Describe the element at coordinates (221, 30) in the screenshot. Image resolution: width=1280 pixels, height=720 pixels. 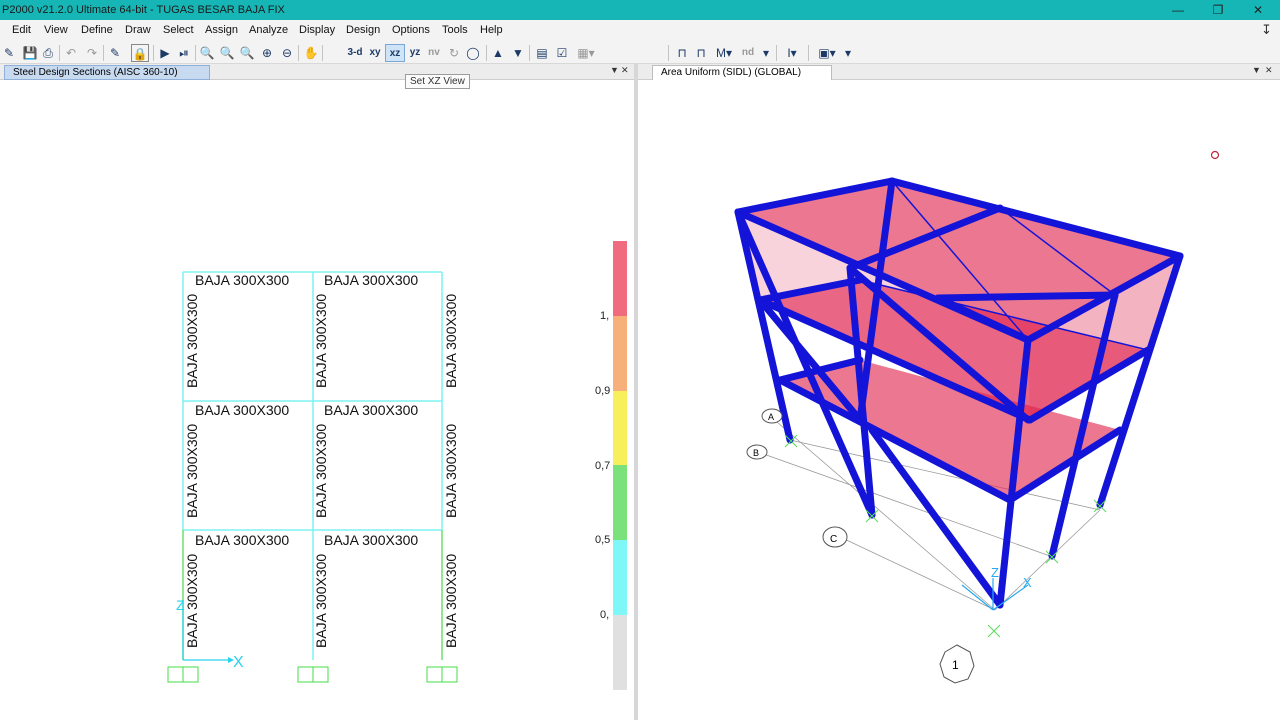
I see `menu-assign: Assign` at that location.